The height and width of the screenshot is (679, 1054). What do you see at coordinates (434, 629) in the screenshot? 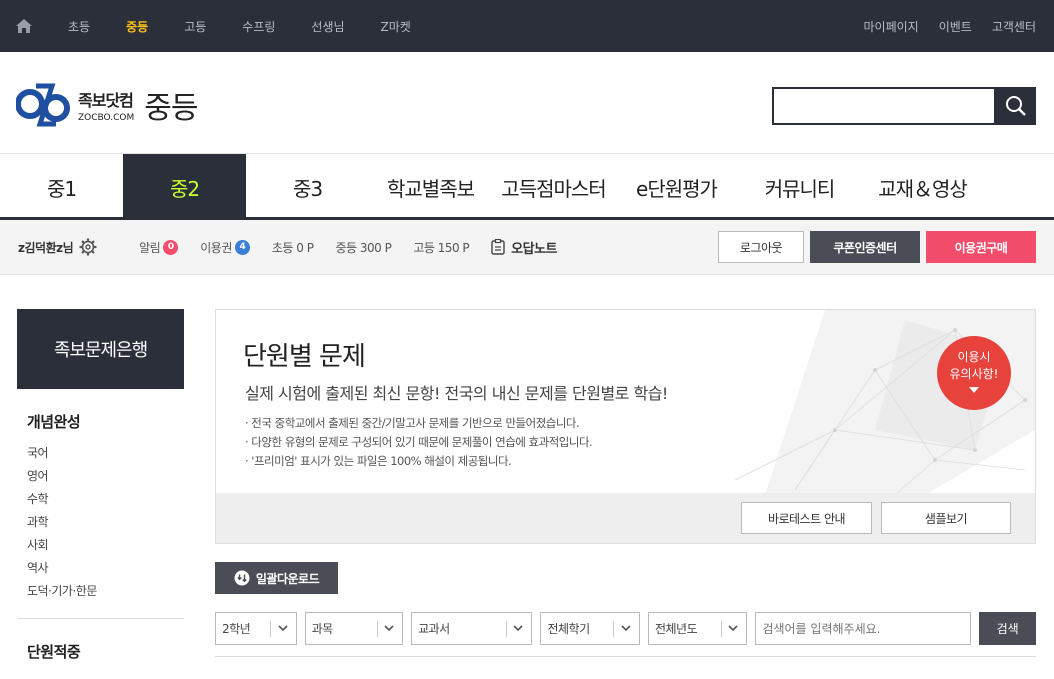
I see `textbook-select-value: 교과서` at bounding box center [434, 629].